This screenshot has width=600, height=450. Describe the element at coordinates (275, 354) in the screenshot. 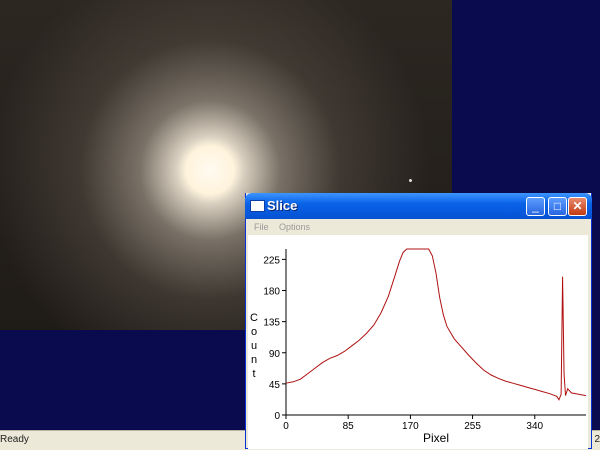

I see `y-tick-label: 90` at that location.